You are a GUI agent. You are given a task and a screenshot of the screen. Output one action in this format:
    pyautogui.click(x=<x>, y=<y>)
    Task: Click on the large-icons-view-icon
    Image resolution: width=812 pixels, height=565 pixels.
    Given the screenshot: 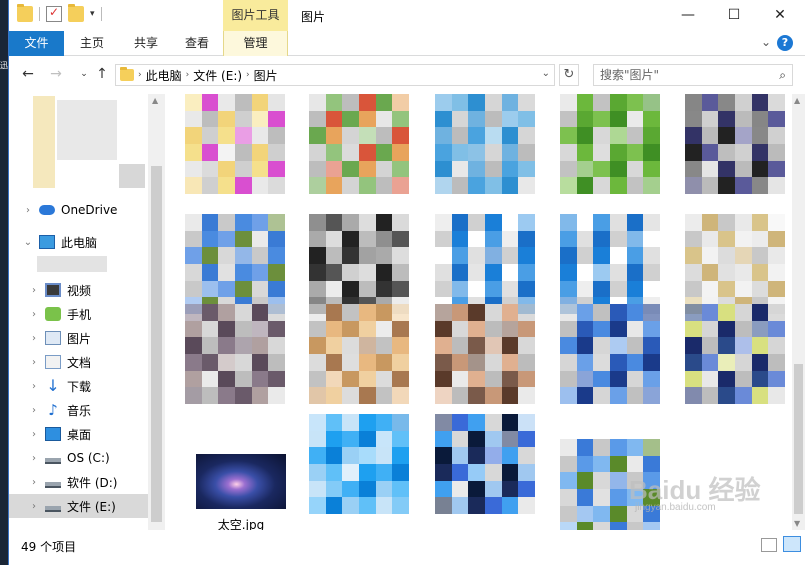 What is the action you would take?
    pyautogui.click(x=792, y=544)
    